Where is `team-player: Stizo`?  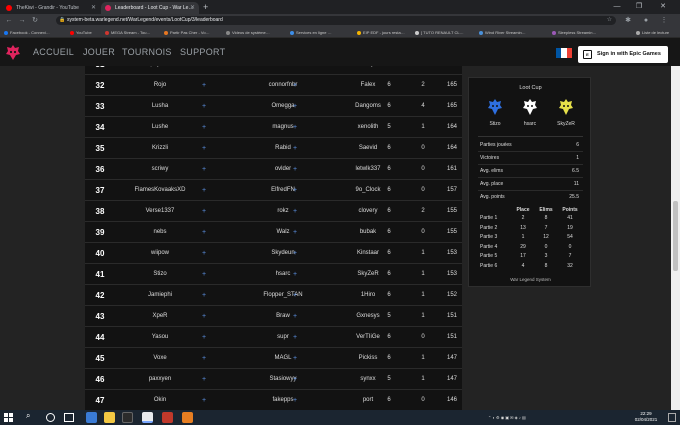 team-player: Stizo is located at coordinates (495, 112).